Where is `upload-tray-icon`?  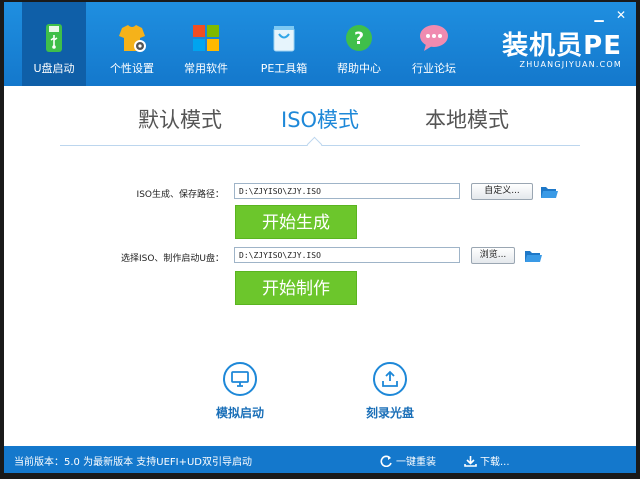
upload-tray-icon is located at coordinates (390, 379).